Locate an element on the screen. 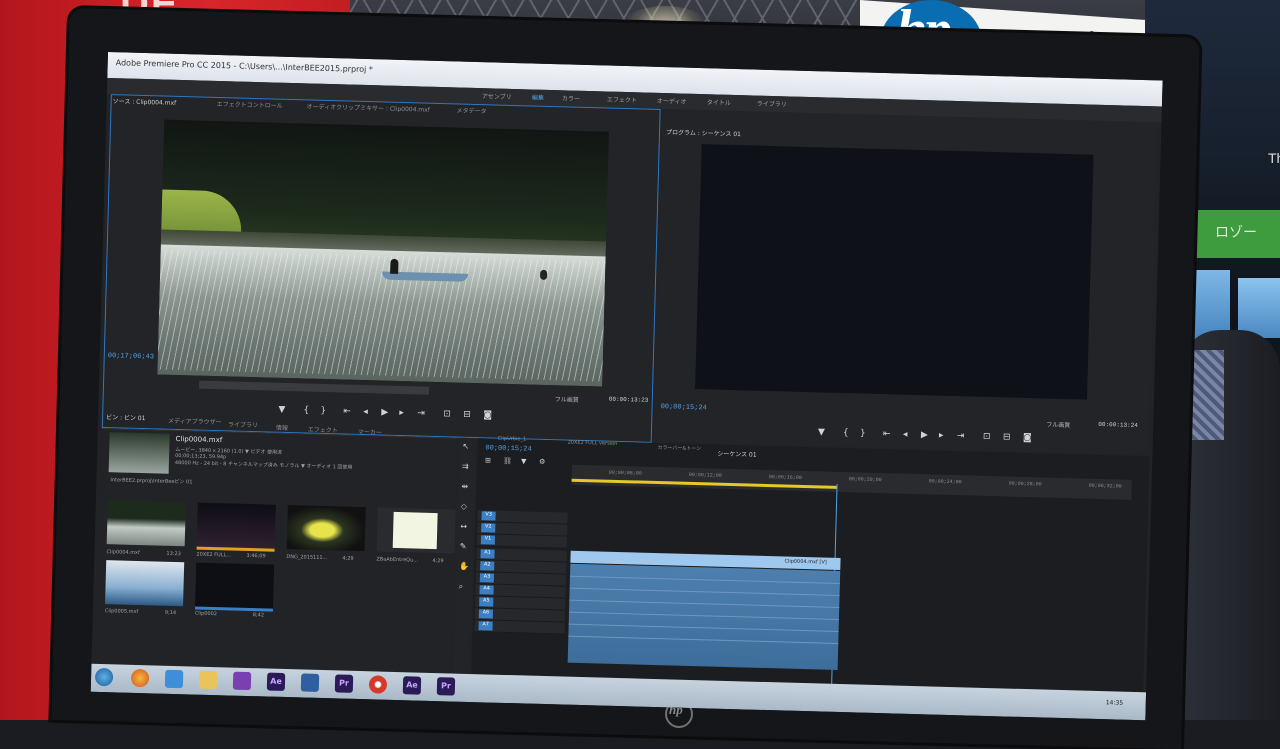 The image size is (1280, 749). source-step-forward-icon: ▸ is located at coordinates (401, 413).